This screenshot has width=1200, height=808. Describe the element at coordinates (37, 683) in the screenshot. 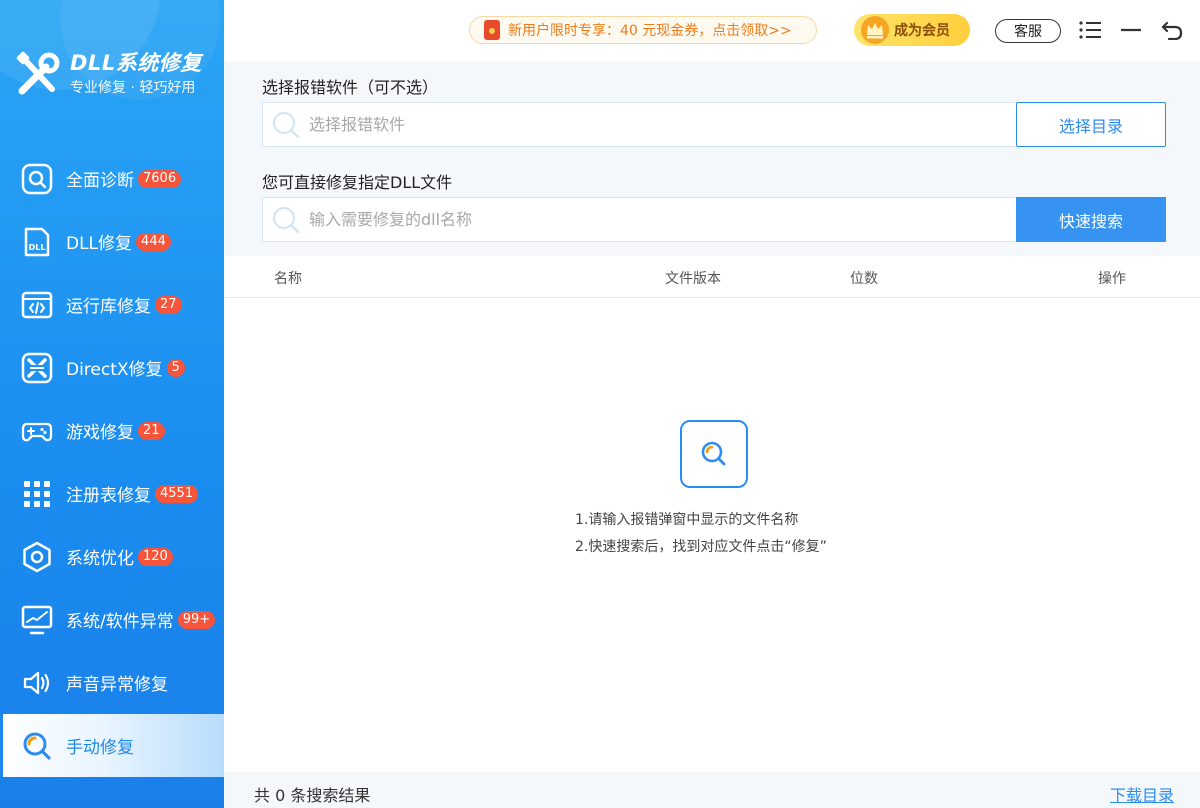

I see `speaker-icon` at that location.